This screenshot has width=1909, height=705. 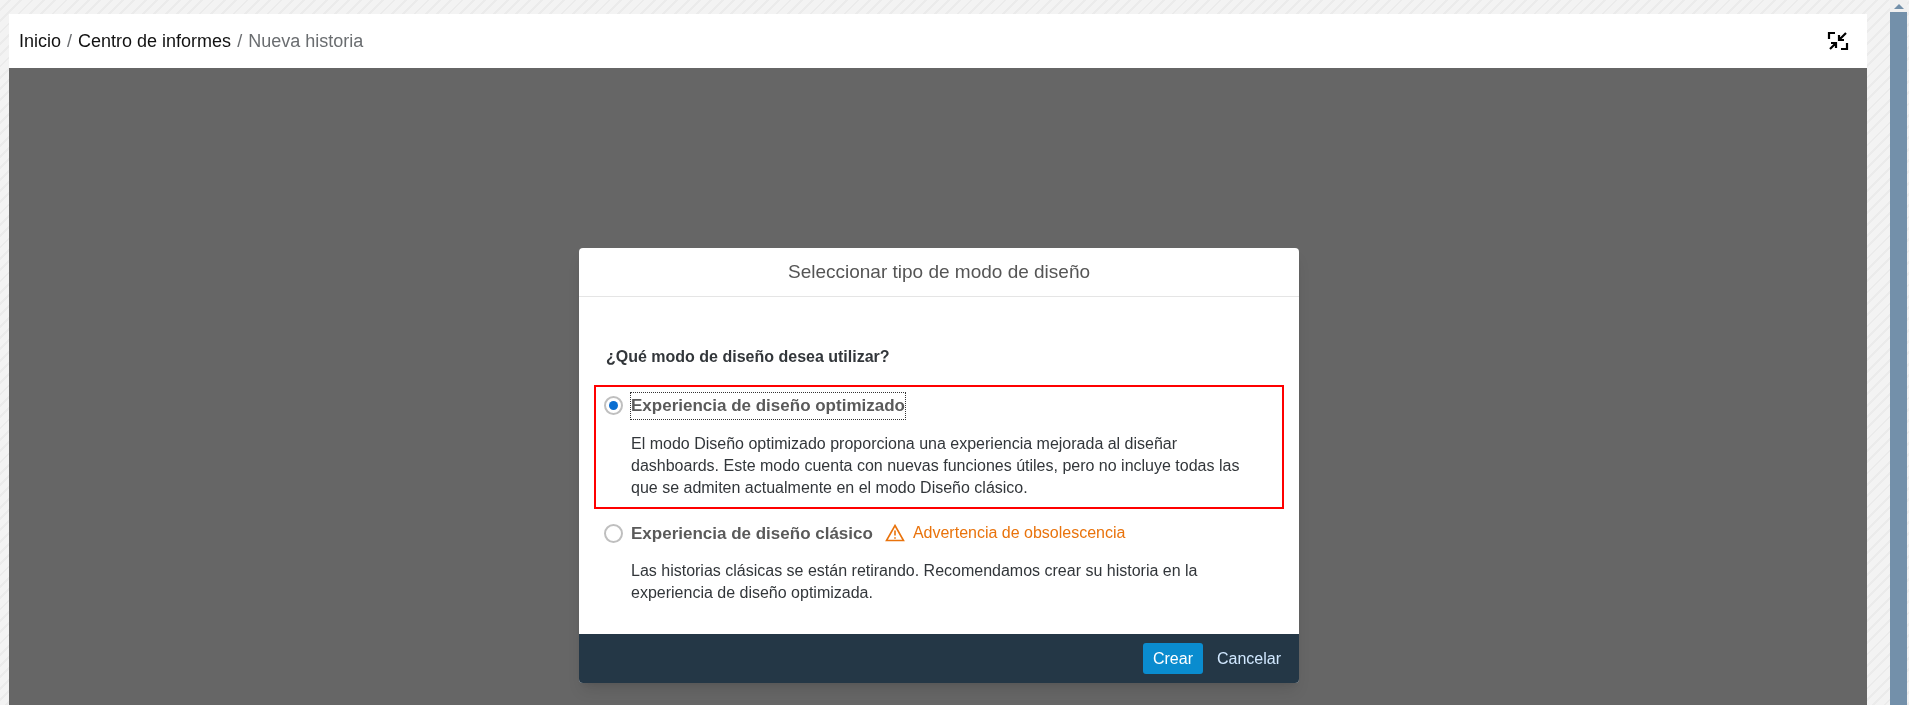 What do you see at coordinates (155, 41) in the screenshot?
I see `breadcrumb-link: Centro de informes` at bounding box center [155, 41].